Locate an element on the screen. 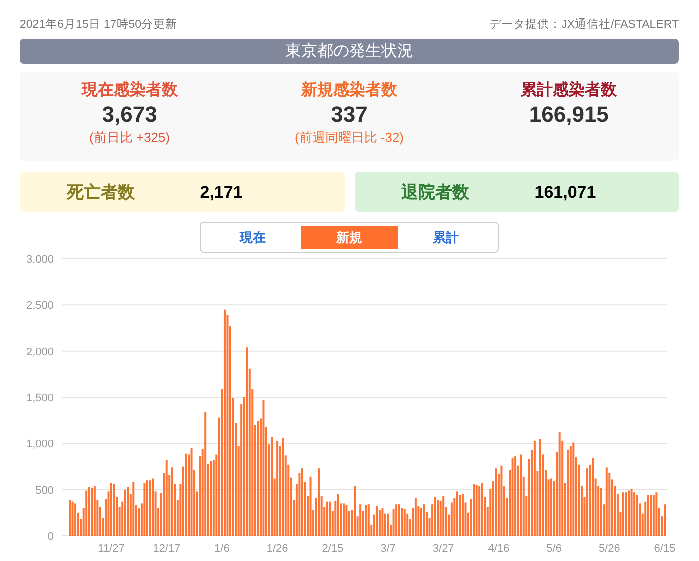 The height and width of the screenshot is (561, 699). axis-label: 1/26 is located at coordinates (277, 549).